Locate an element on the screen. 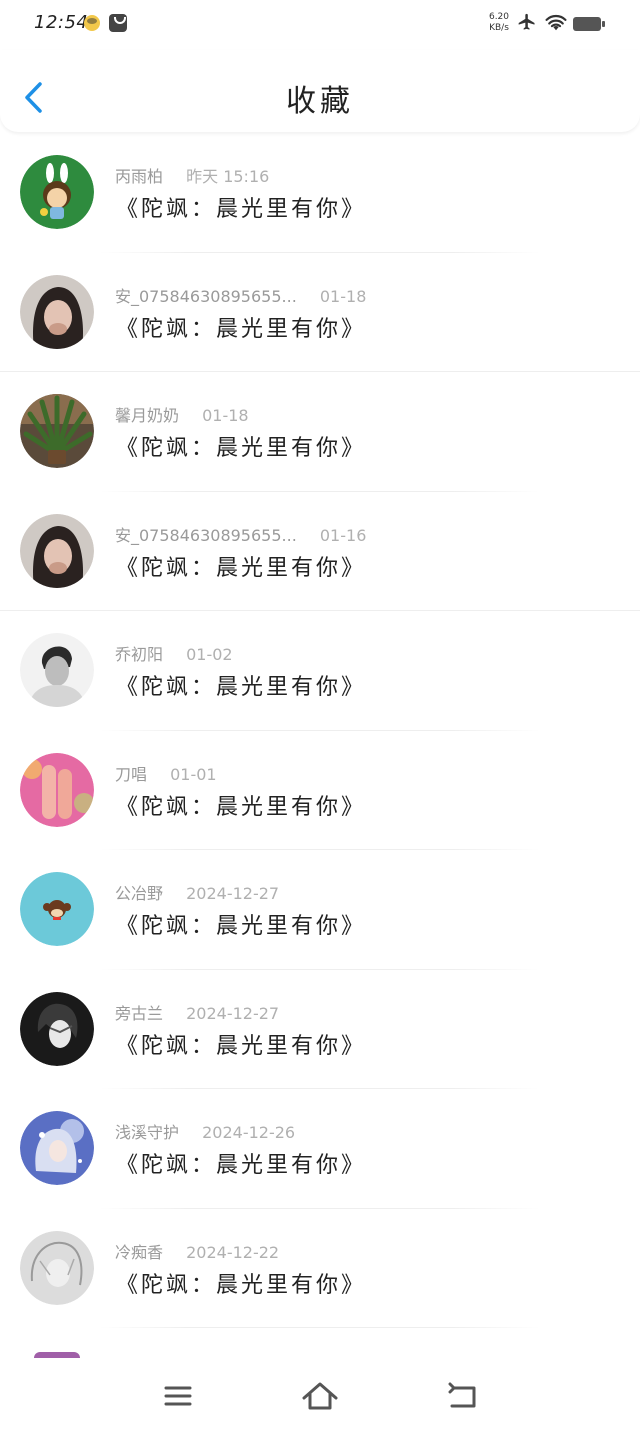  favorite-meta: 旁古兰 2024-12-27 is located at coordinates (197, 1012).